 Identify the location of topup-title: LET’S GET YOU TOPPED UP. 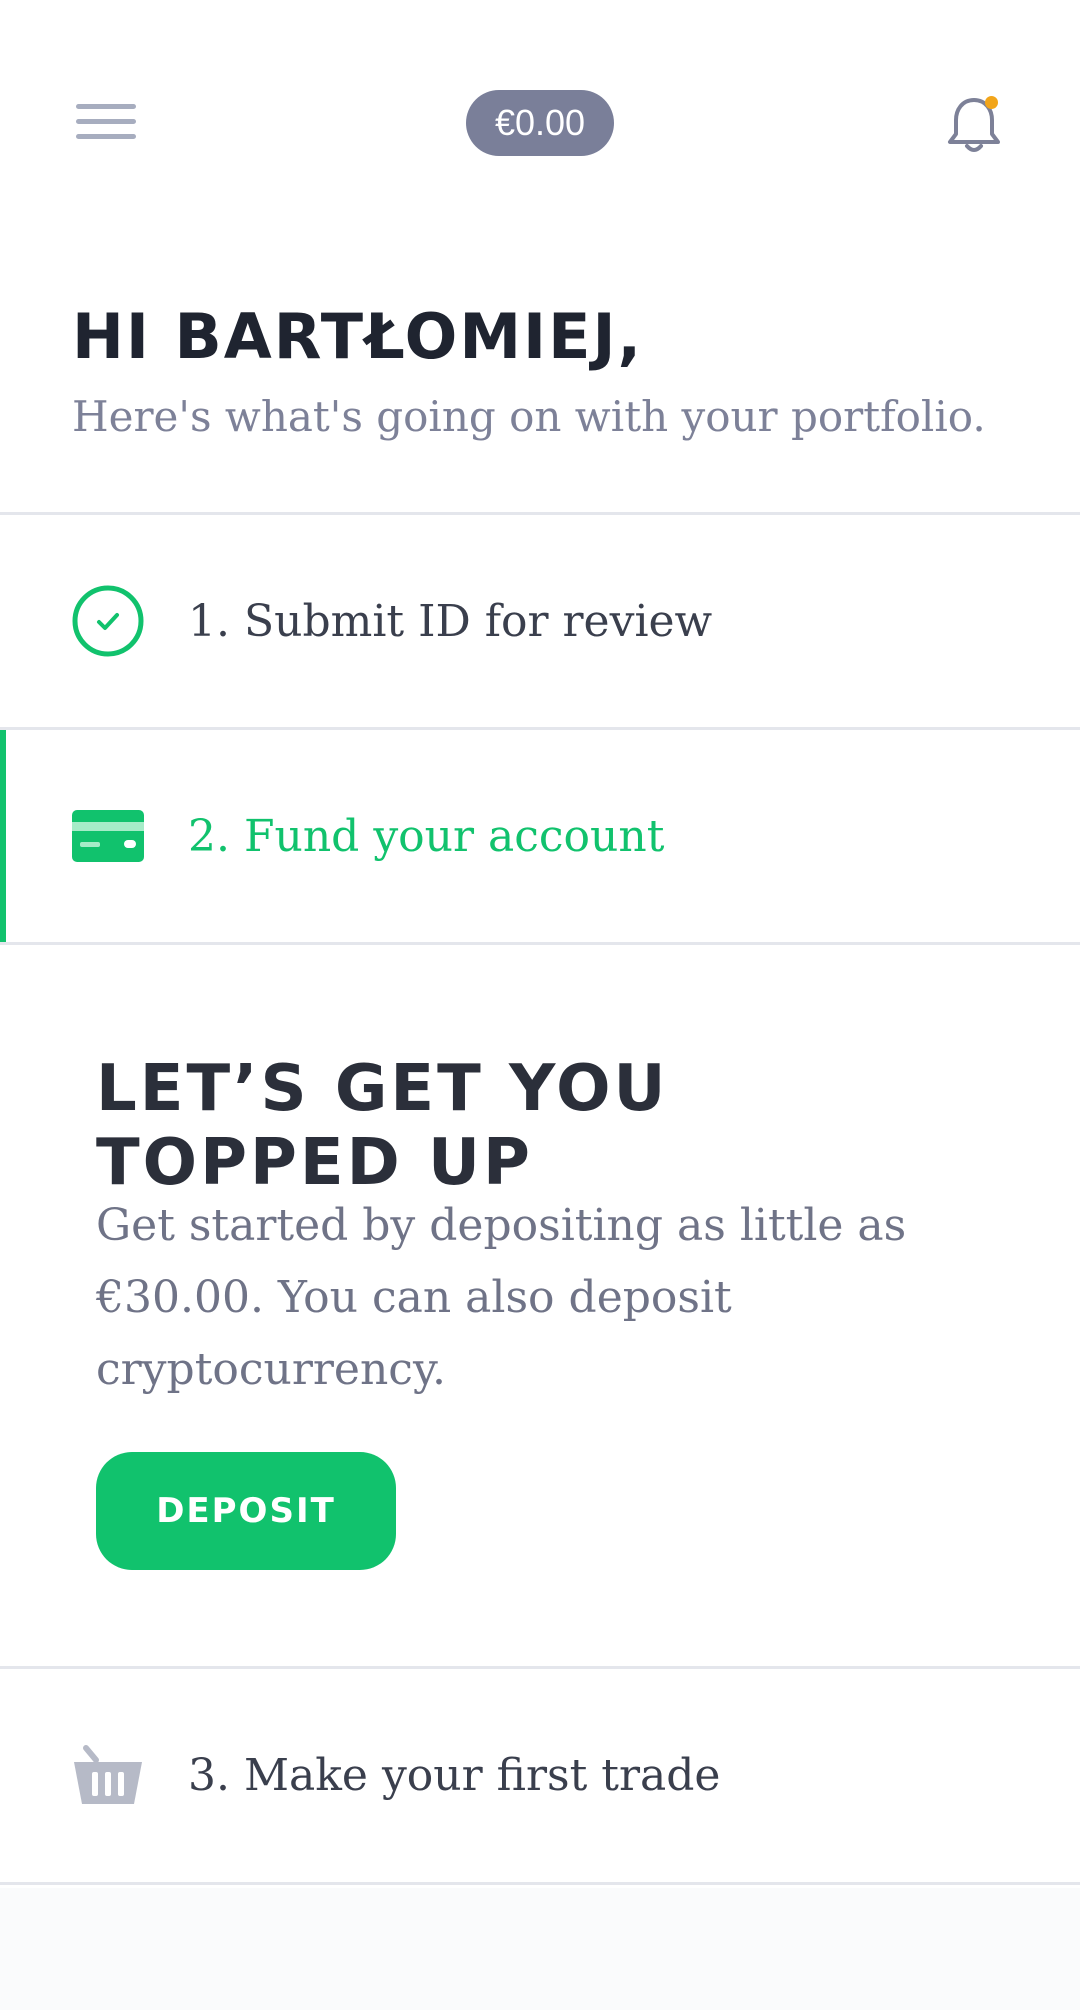
(382, 1126).